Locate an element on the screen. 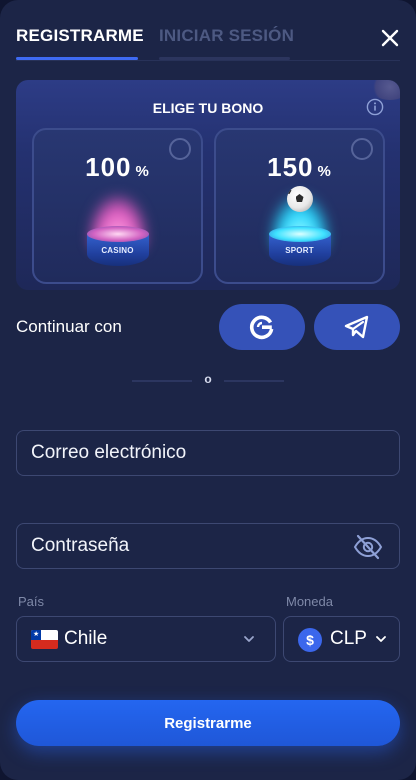 The width and height of the screenshot is (416, 780). tab-register: REGISTRARME is located at coordinates (80, 36).